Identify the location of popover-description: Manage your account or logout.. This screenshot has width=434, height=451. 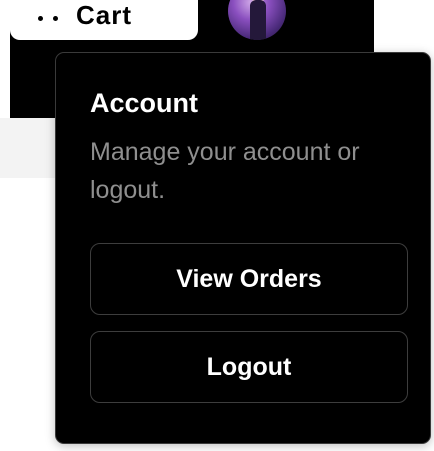
(225, 171).